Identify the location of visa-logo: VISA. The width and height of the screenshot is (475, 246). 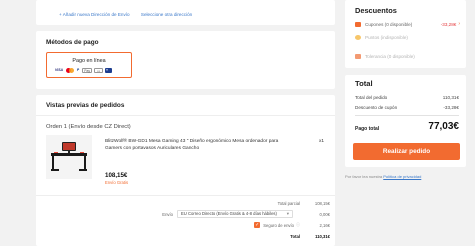
(59, 70).